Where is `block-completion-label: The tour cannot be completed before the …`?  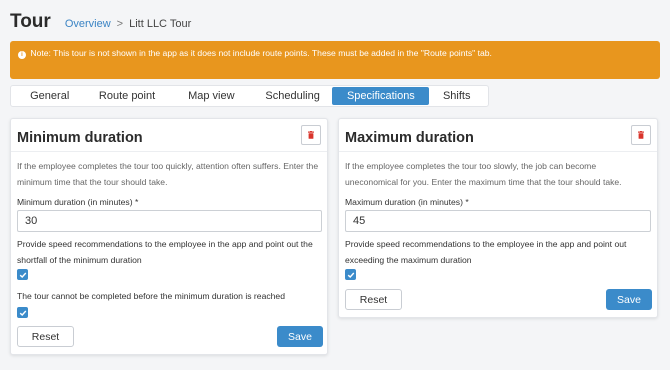
block-completion-label: The tour cannot be completed before the … is located at coordinates (151, 296).